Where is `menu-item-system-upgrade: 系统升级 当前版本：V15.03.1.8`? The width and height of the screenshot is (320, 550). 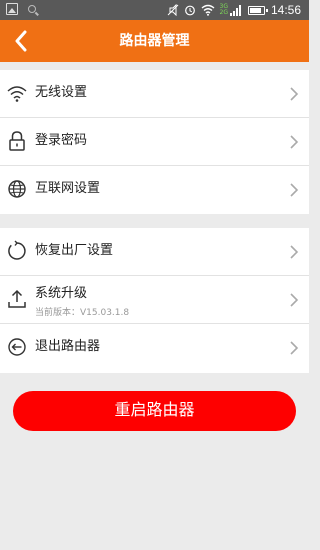 menu-item-system-upgrade: 系统升级 当前版本：V15.03.1.8 is located at coordinates (154, 300).